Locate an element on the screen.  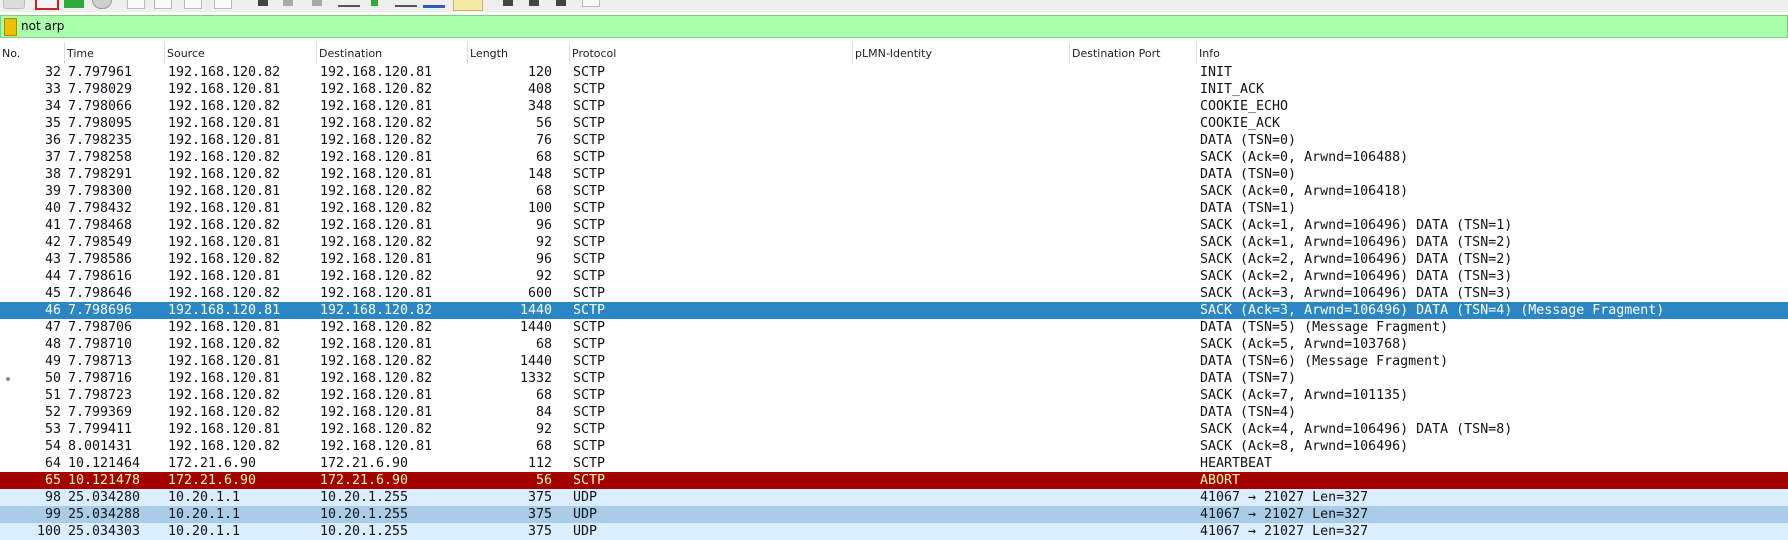
open-icon is located at coordinates (136, 4).